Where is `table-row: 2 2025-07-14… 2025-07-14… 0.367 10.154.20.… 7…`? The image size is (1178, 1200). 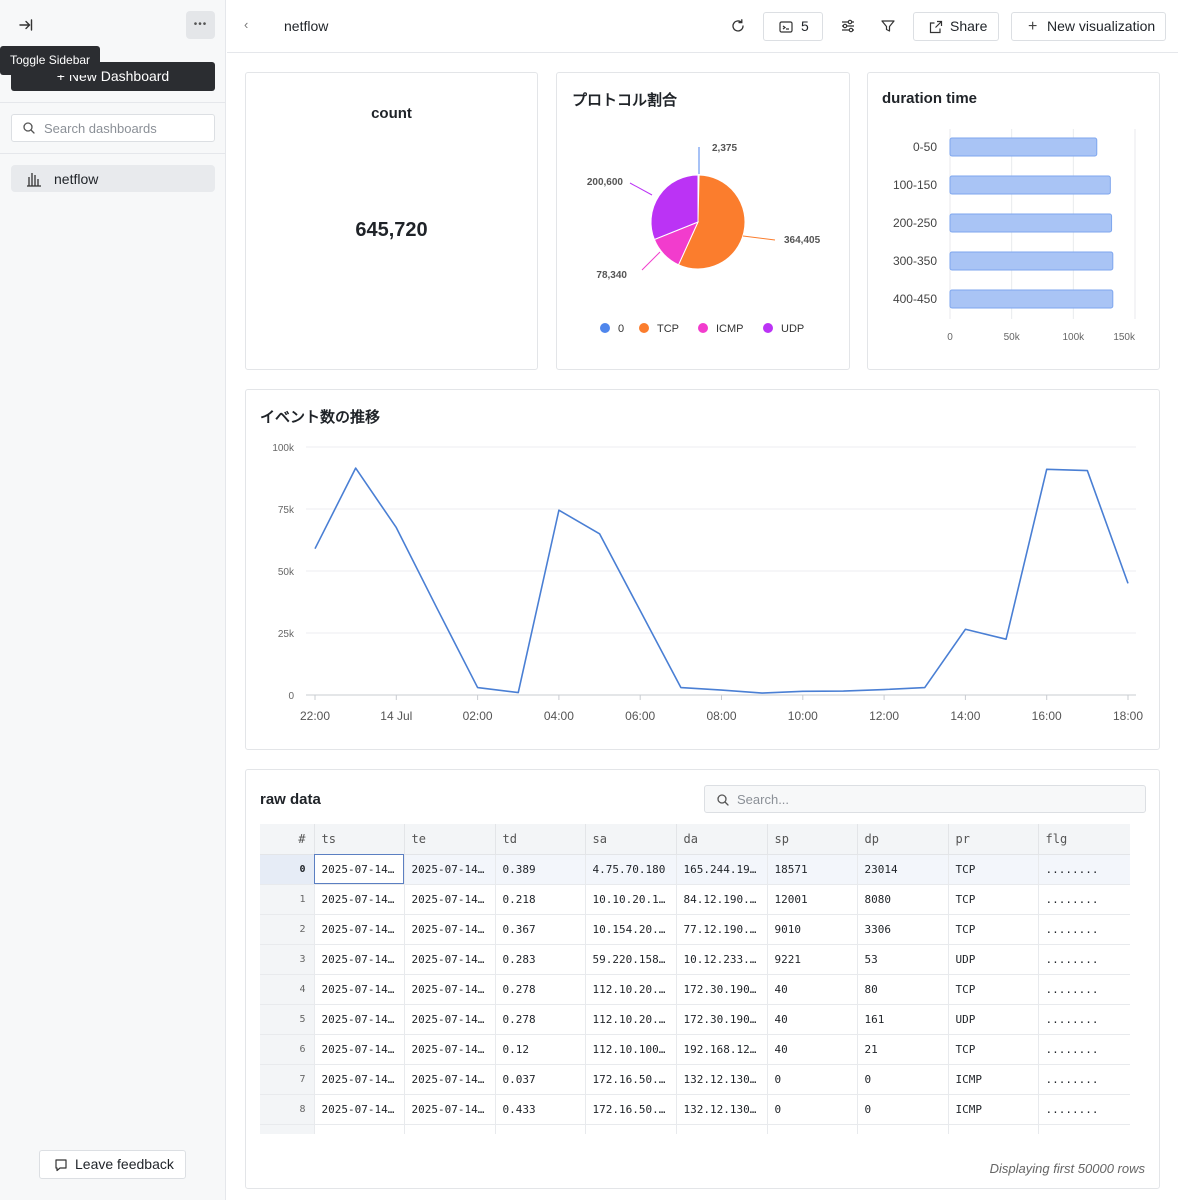 table-row: 2 2025-07-14… 2025-07-14… 0.367 10.154.20.… 7… is located at coordinates (695, 929).